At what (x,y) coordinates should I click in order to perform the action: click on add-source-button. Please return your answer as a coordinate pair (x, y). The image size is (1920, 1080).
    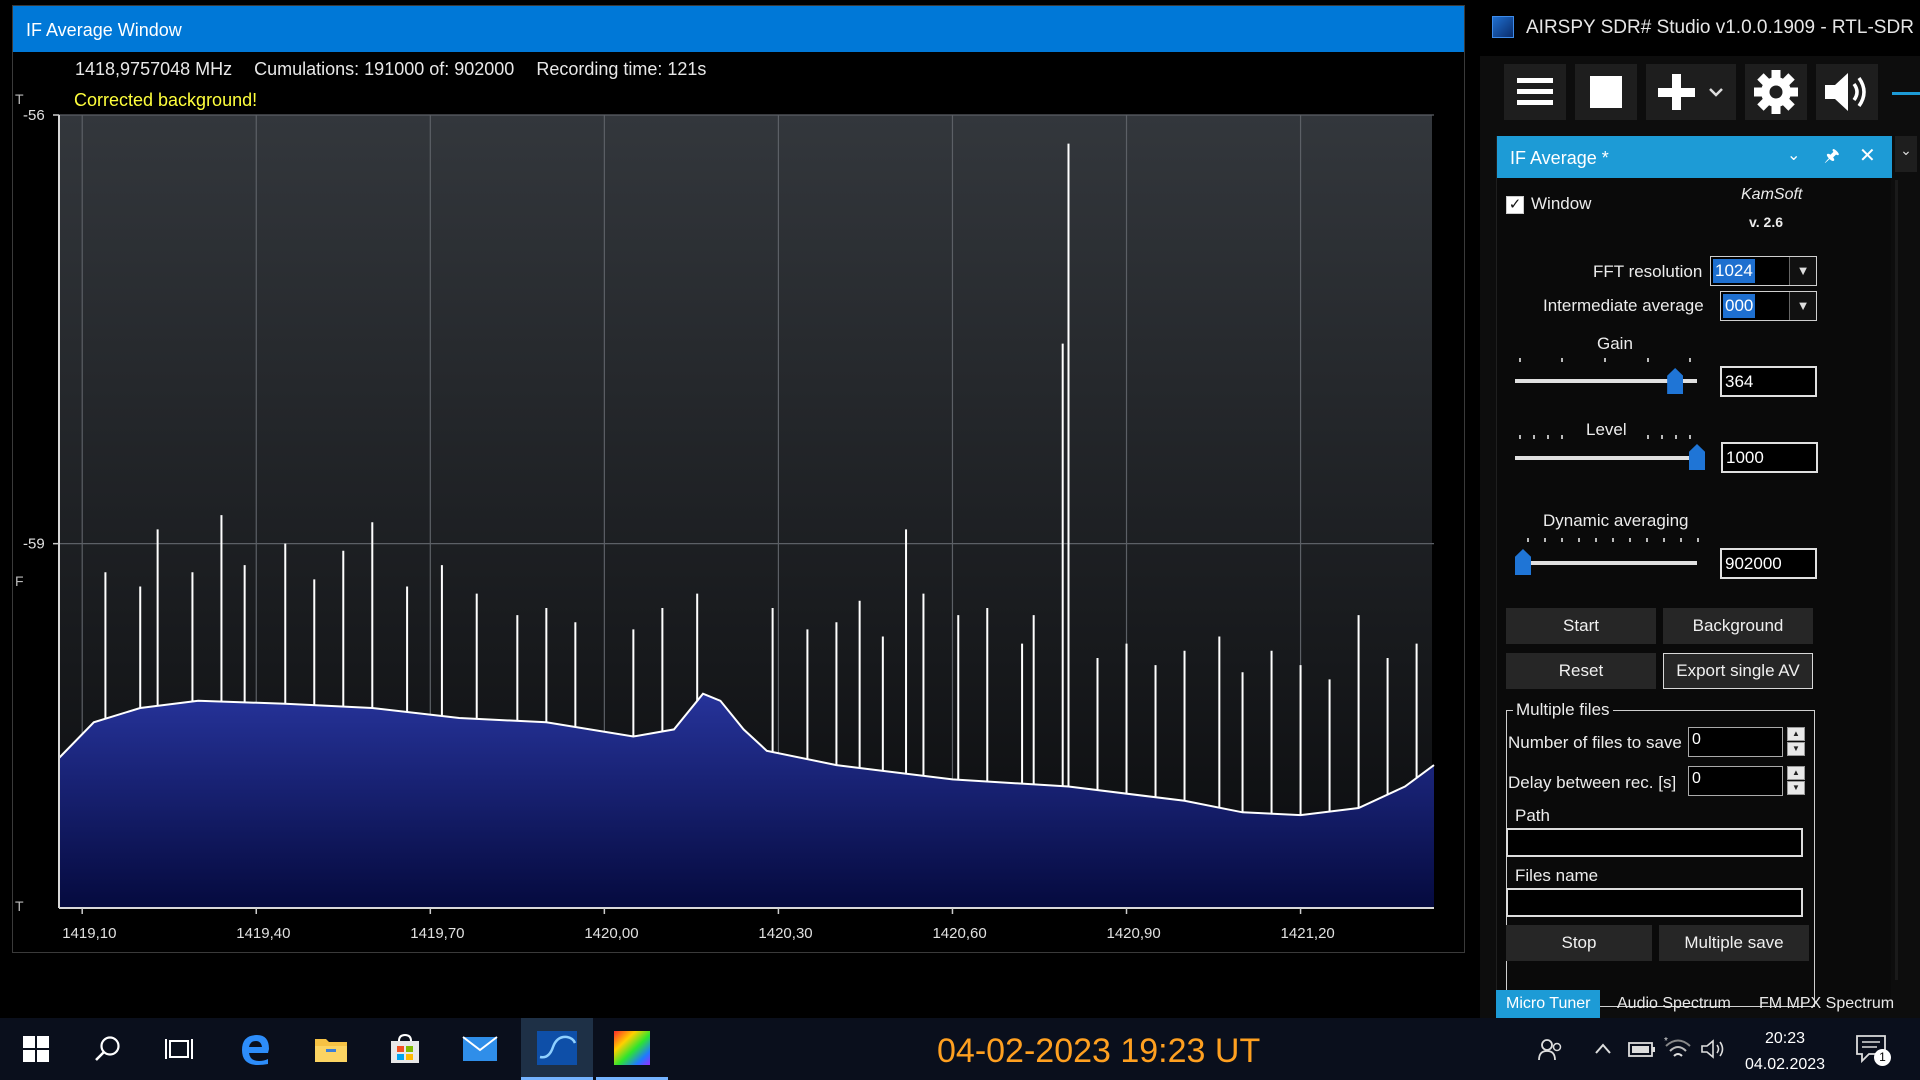
    Looking at the image, I should click on (1691, 92).